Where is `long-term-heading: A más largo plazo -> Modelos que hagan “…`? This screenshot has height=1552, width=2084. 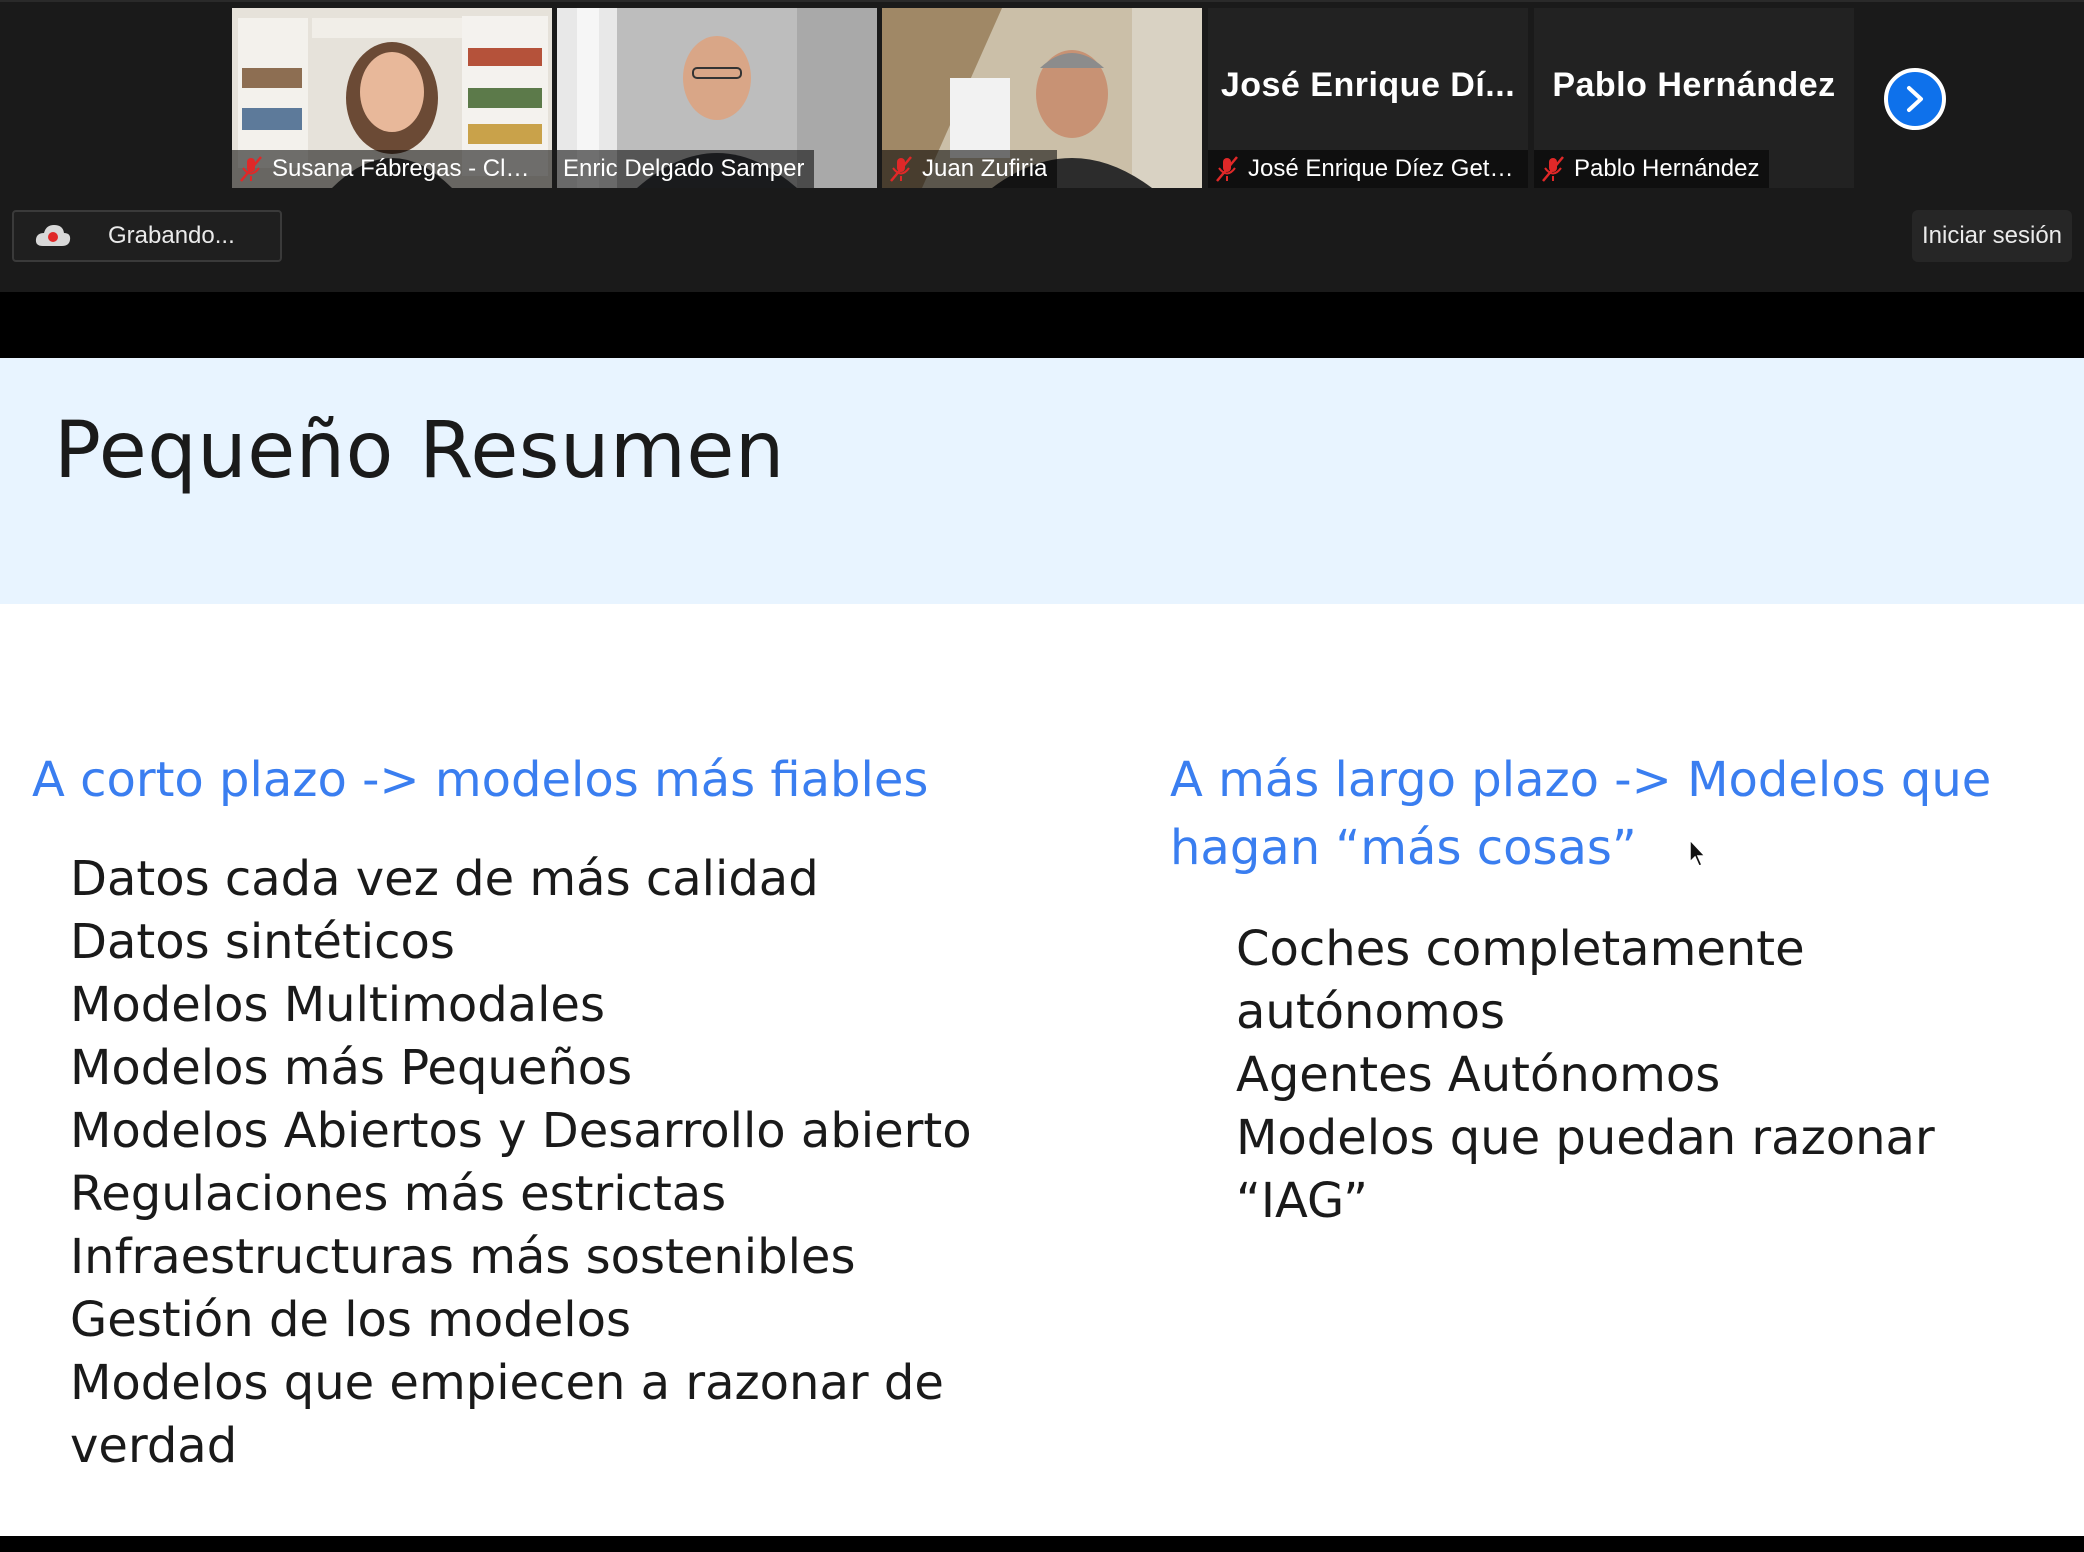
long-term-heading: A más largo plazo -> Modelos que hagan “… is located at coordinates (1580, 814).